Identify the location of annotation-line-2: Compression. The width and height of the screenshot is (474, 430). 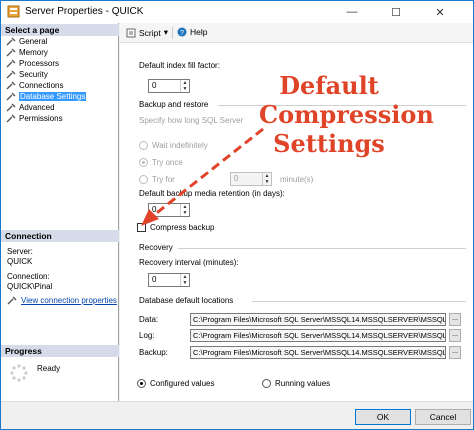
(346, 114).